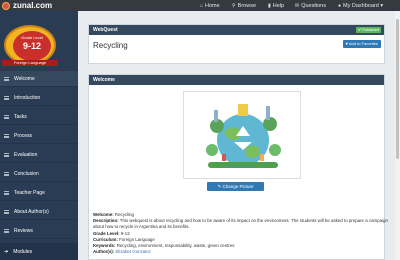  I want to click on brand-logo-icon, so click(6, 5).